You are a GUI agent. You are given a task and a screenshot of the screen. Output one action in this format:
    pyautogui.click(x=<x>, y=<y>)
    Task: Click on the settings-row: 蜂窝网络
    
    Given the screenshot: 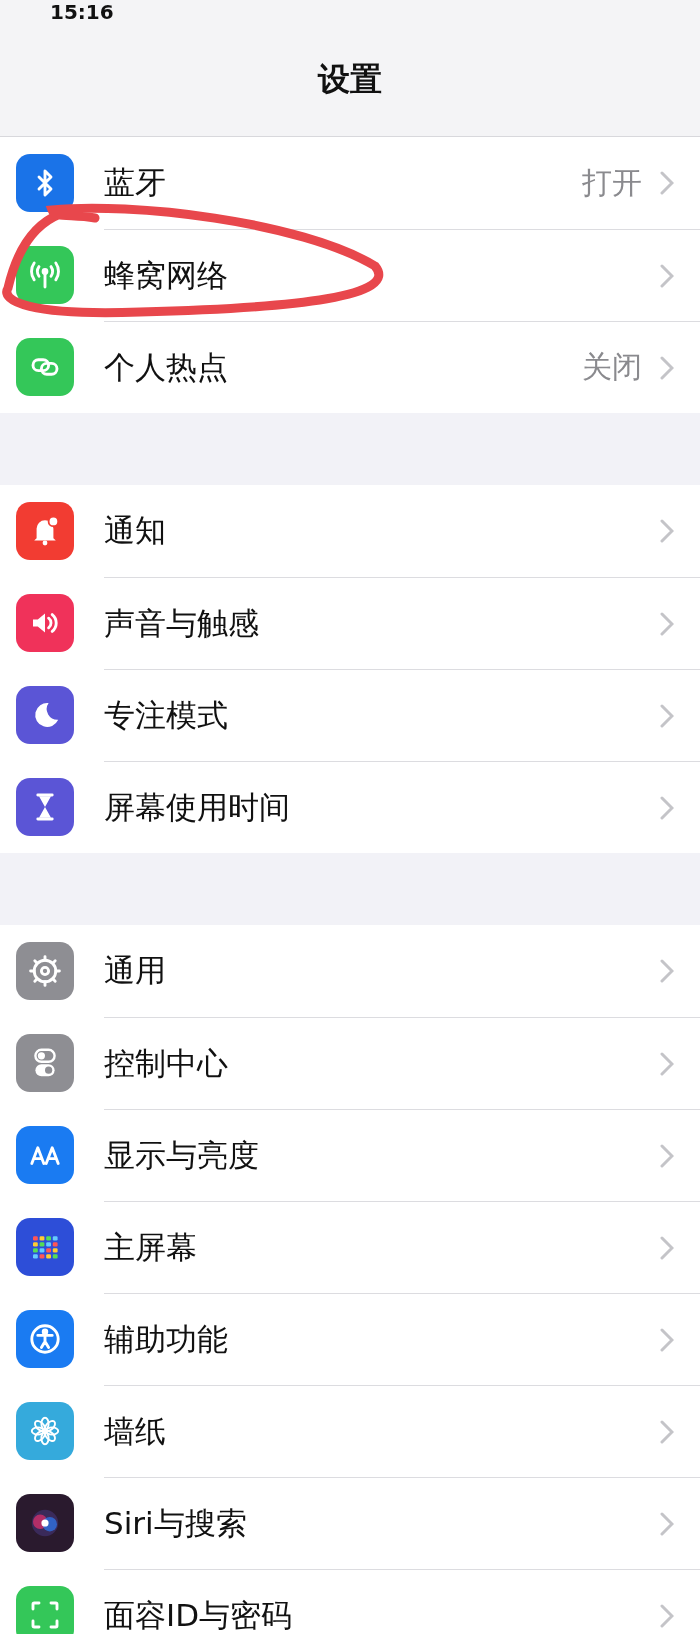 What is the action you would take?
    pyautogui.click(x=350, y=275)
    